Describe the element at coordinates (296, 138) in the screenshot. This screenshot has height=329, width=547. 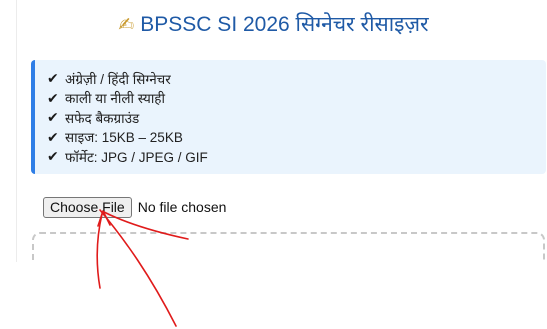
I see `requirement-item: ✔ साइज: 15KB – 25KB` at that location.